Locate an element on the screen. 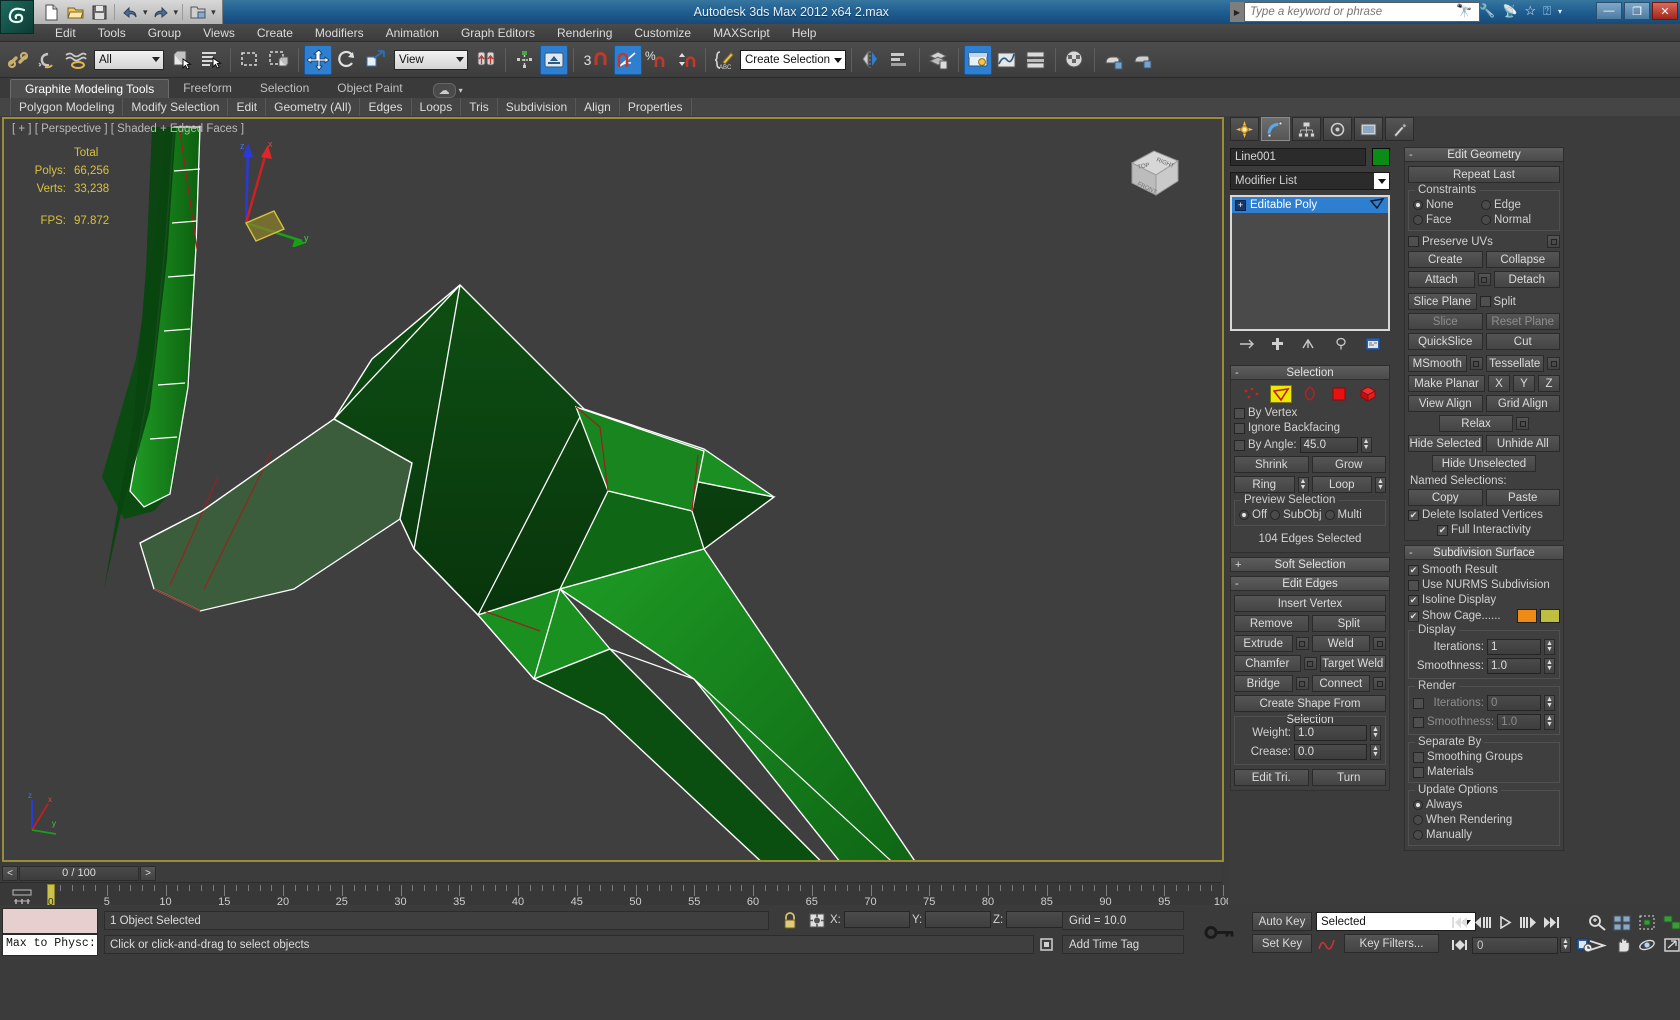 This screenshot has width=1680, height=1020. grid-align-button: Grid Align is located at coordinates (1522, 403).